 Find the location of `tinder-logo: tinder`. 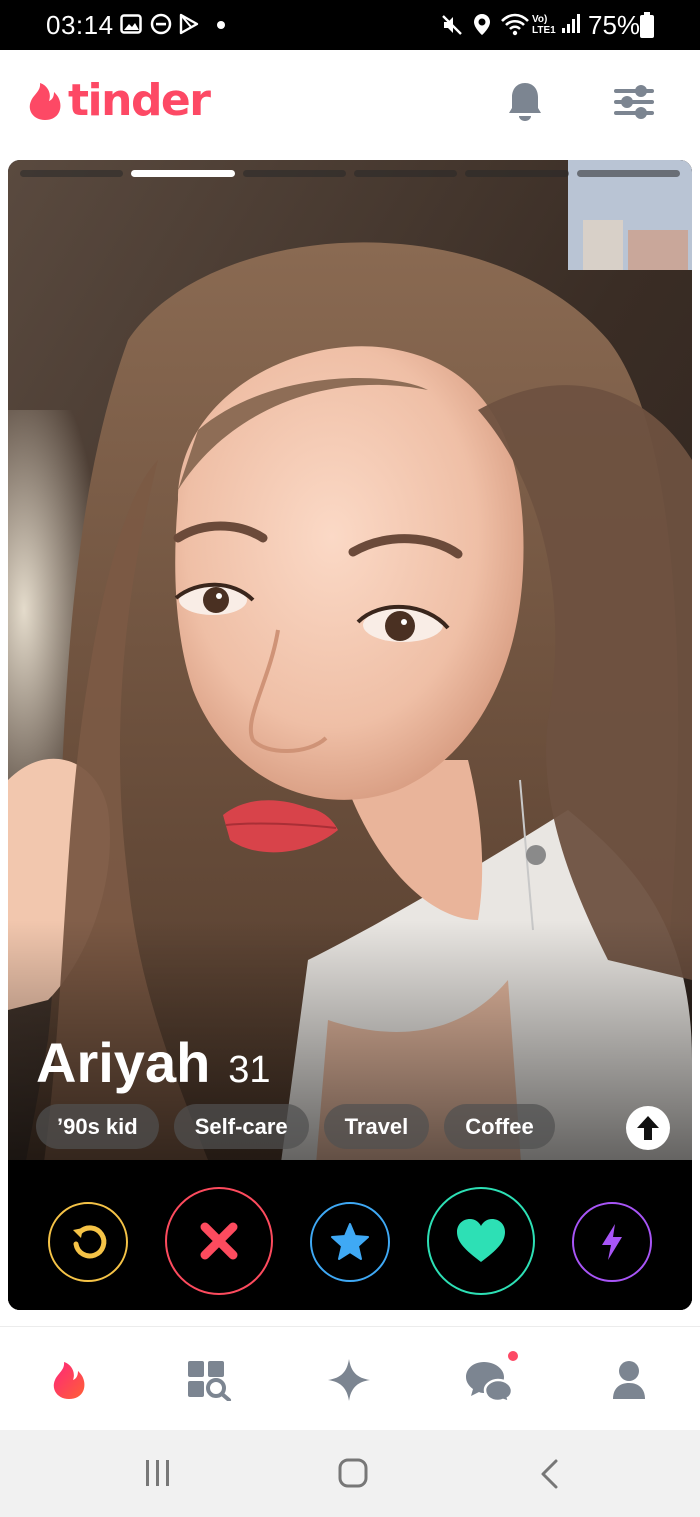

tinder-logo: tinder is located at coordinates (118, 100).